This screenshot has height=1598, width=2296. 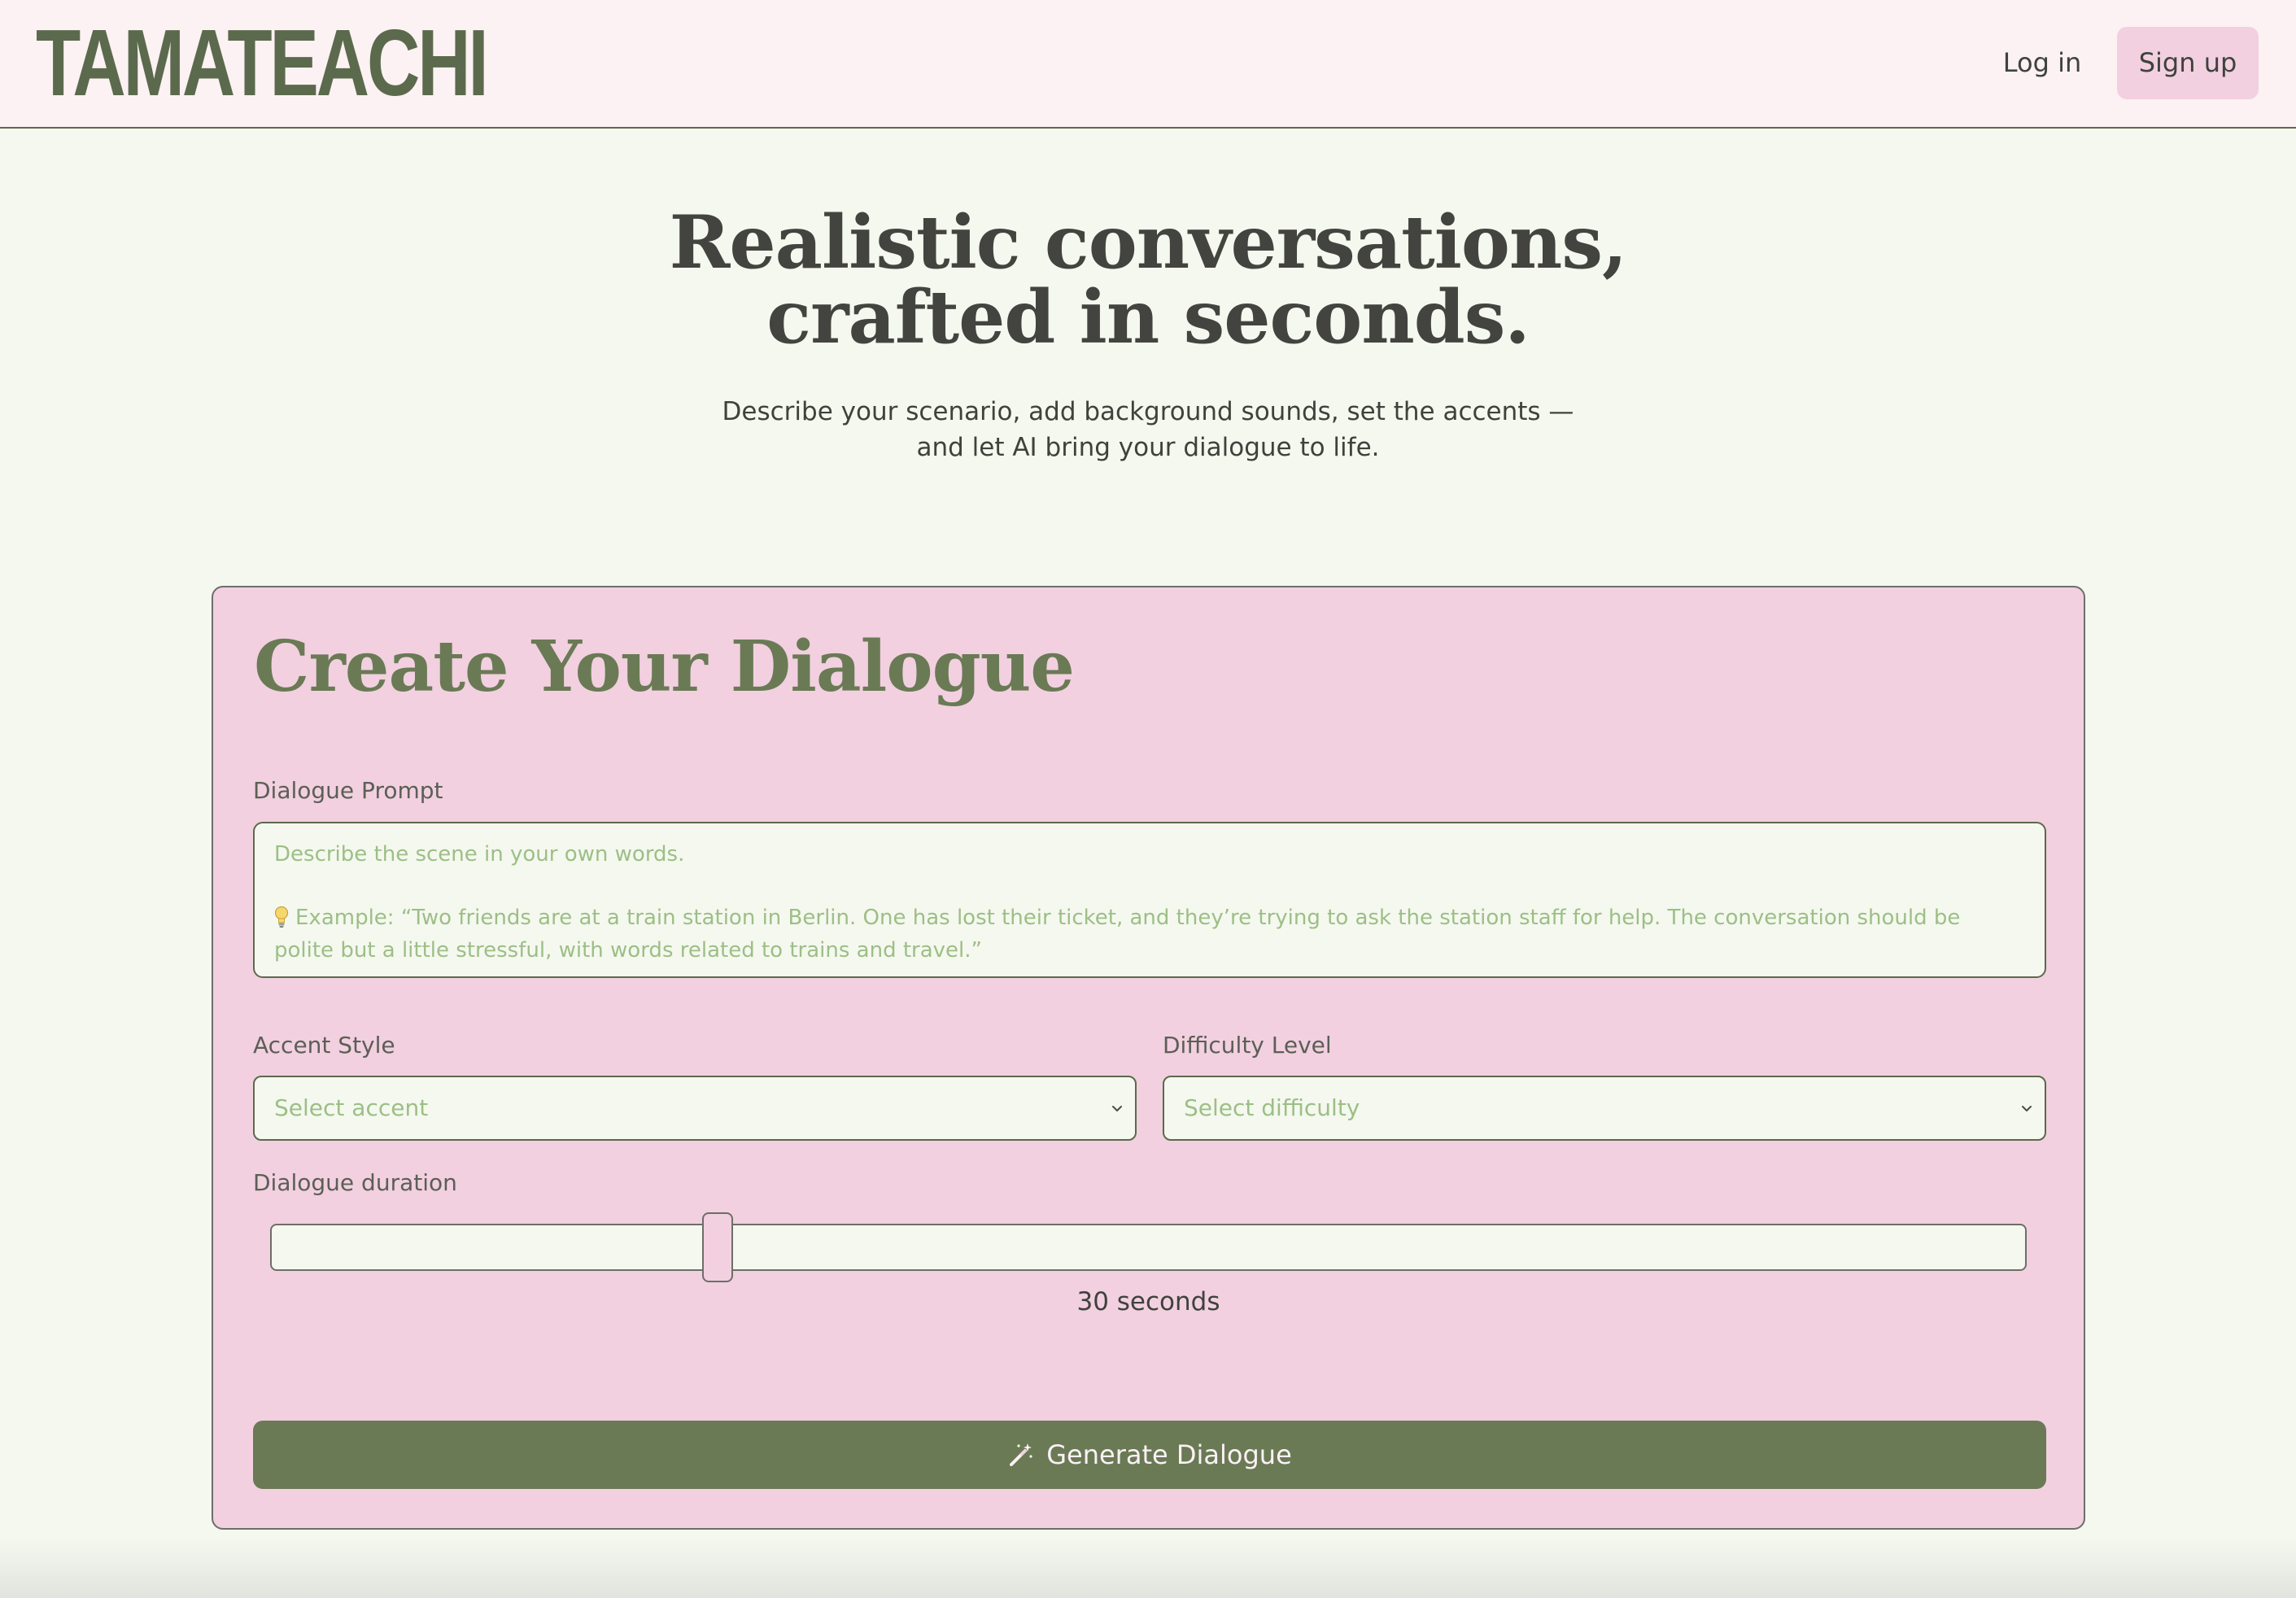 I want to click on bottom-shadow, so click(x=1148, y=1568).